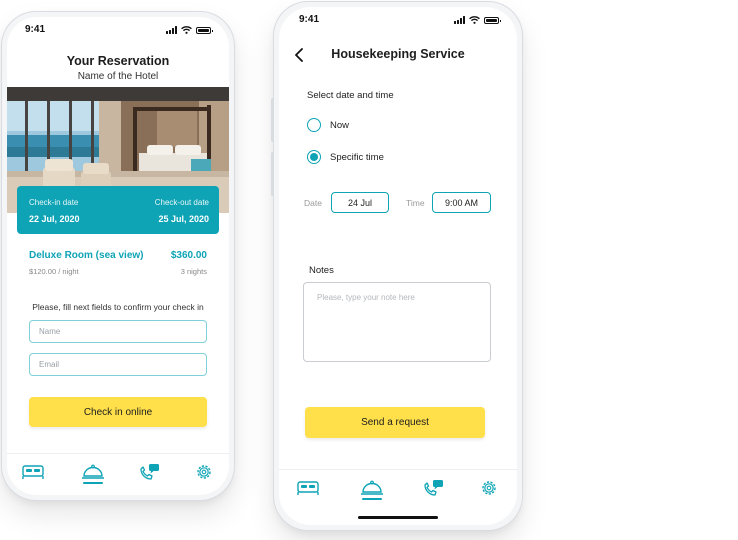 This screenshot has width=738, height=540. Describe the element at coordinates (350, 95) in the screenshot. I see `schedule-label: Select date and time` at that location.